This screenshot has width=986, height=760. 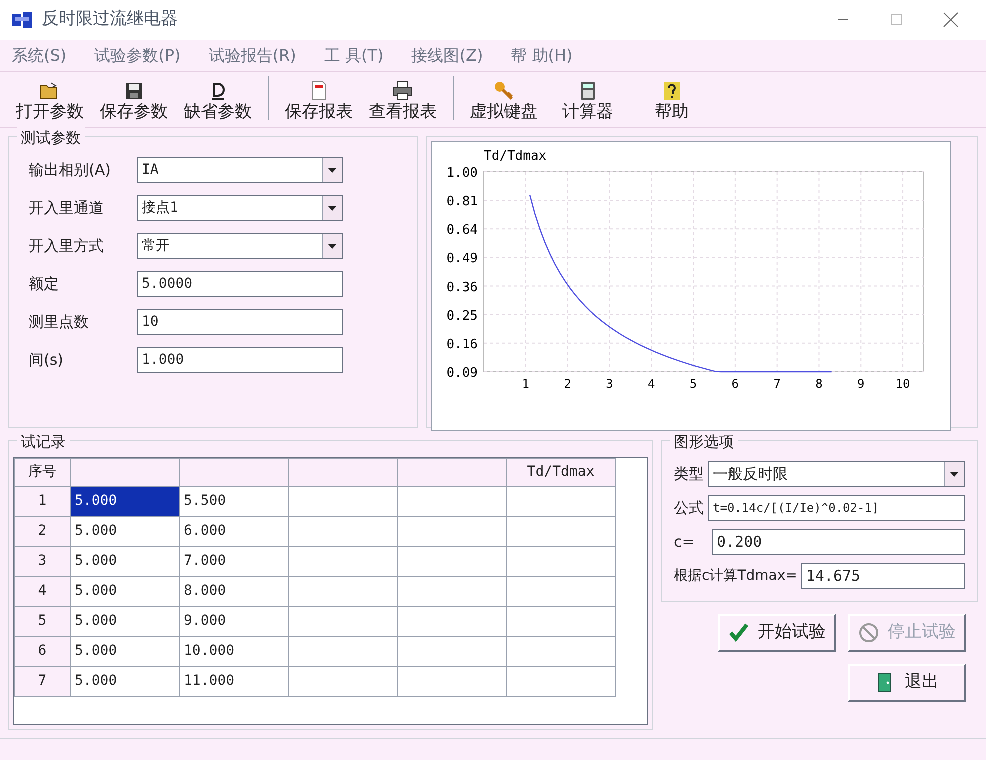 I want to click on y-tick-label: 0.49, so click(x=462, y=259).